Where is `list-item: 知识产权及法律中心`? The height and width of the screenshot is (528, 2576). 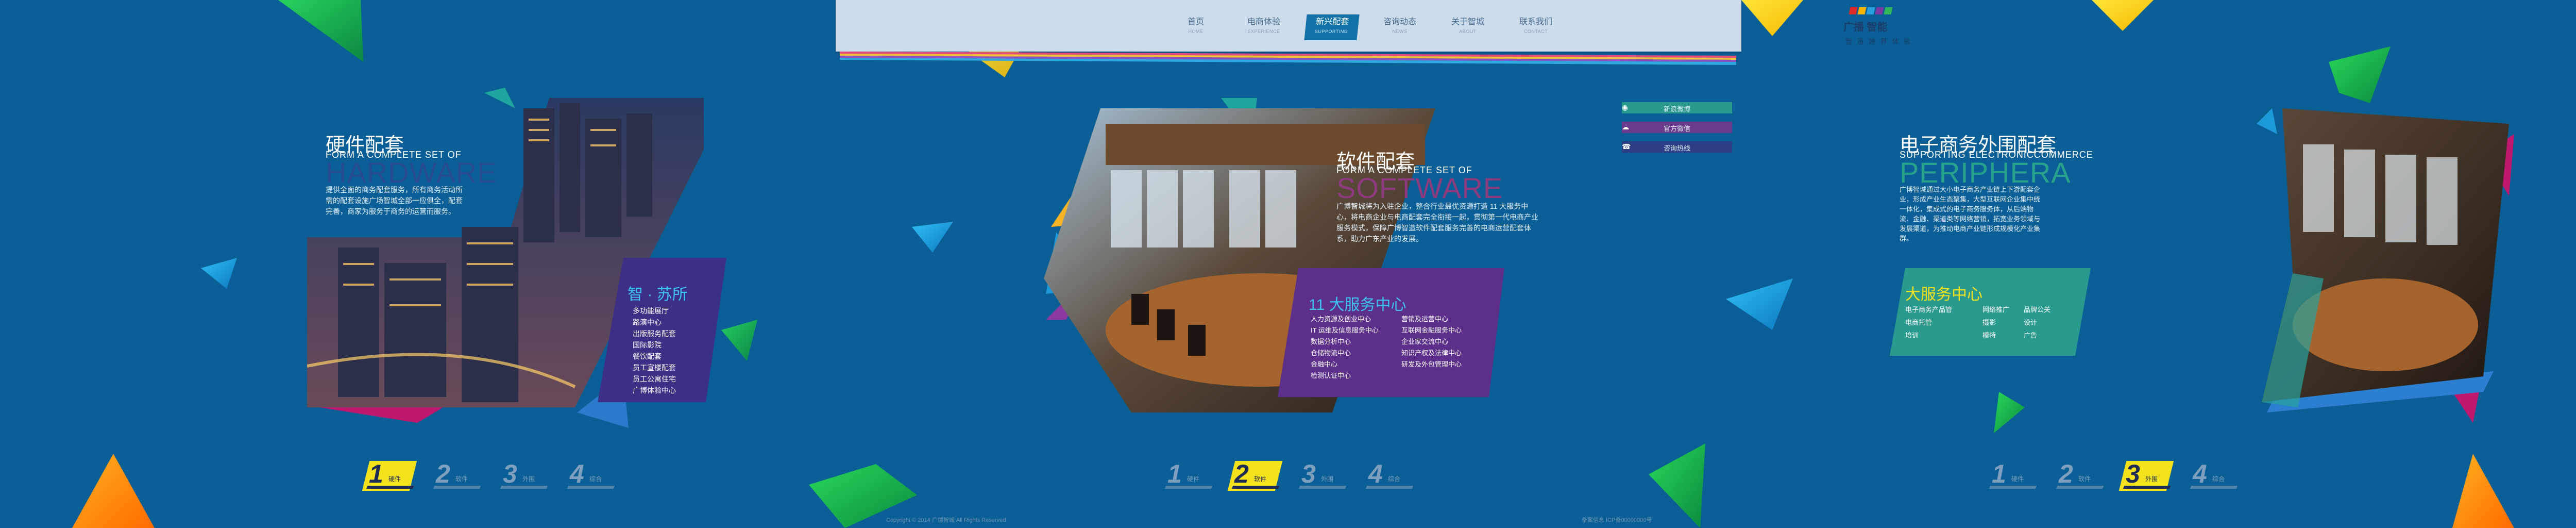 list-item: 知识产权及法律中心 is located at coordinates (1432, 353).